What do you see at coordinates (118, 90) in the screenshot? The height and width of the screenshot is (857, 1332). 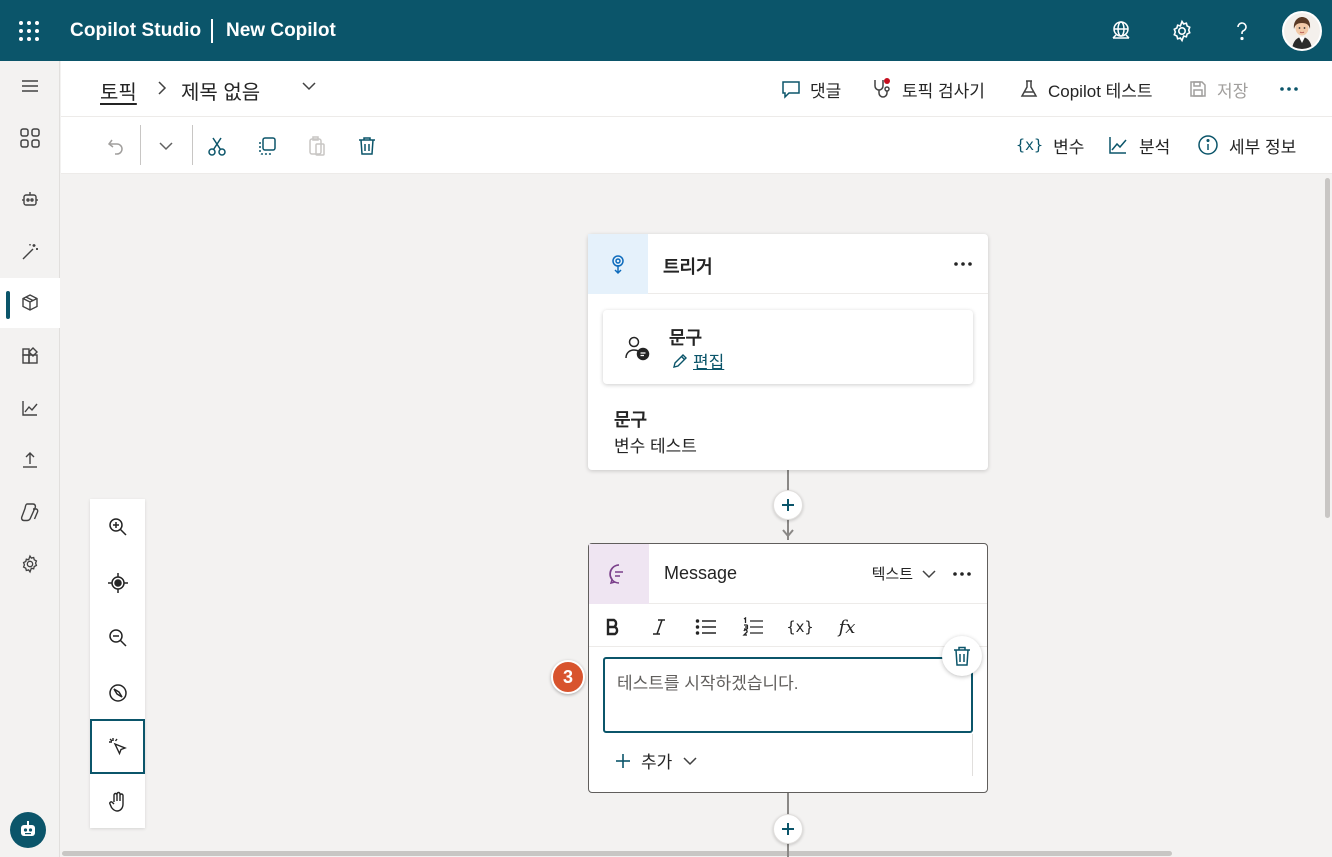 I see `breadcrumb-topics-link: 토픽` at bounding box center [118, 90].